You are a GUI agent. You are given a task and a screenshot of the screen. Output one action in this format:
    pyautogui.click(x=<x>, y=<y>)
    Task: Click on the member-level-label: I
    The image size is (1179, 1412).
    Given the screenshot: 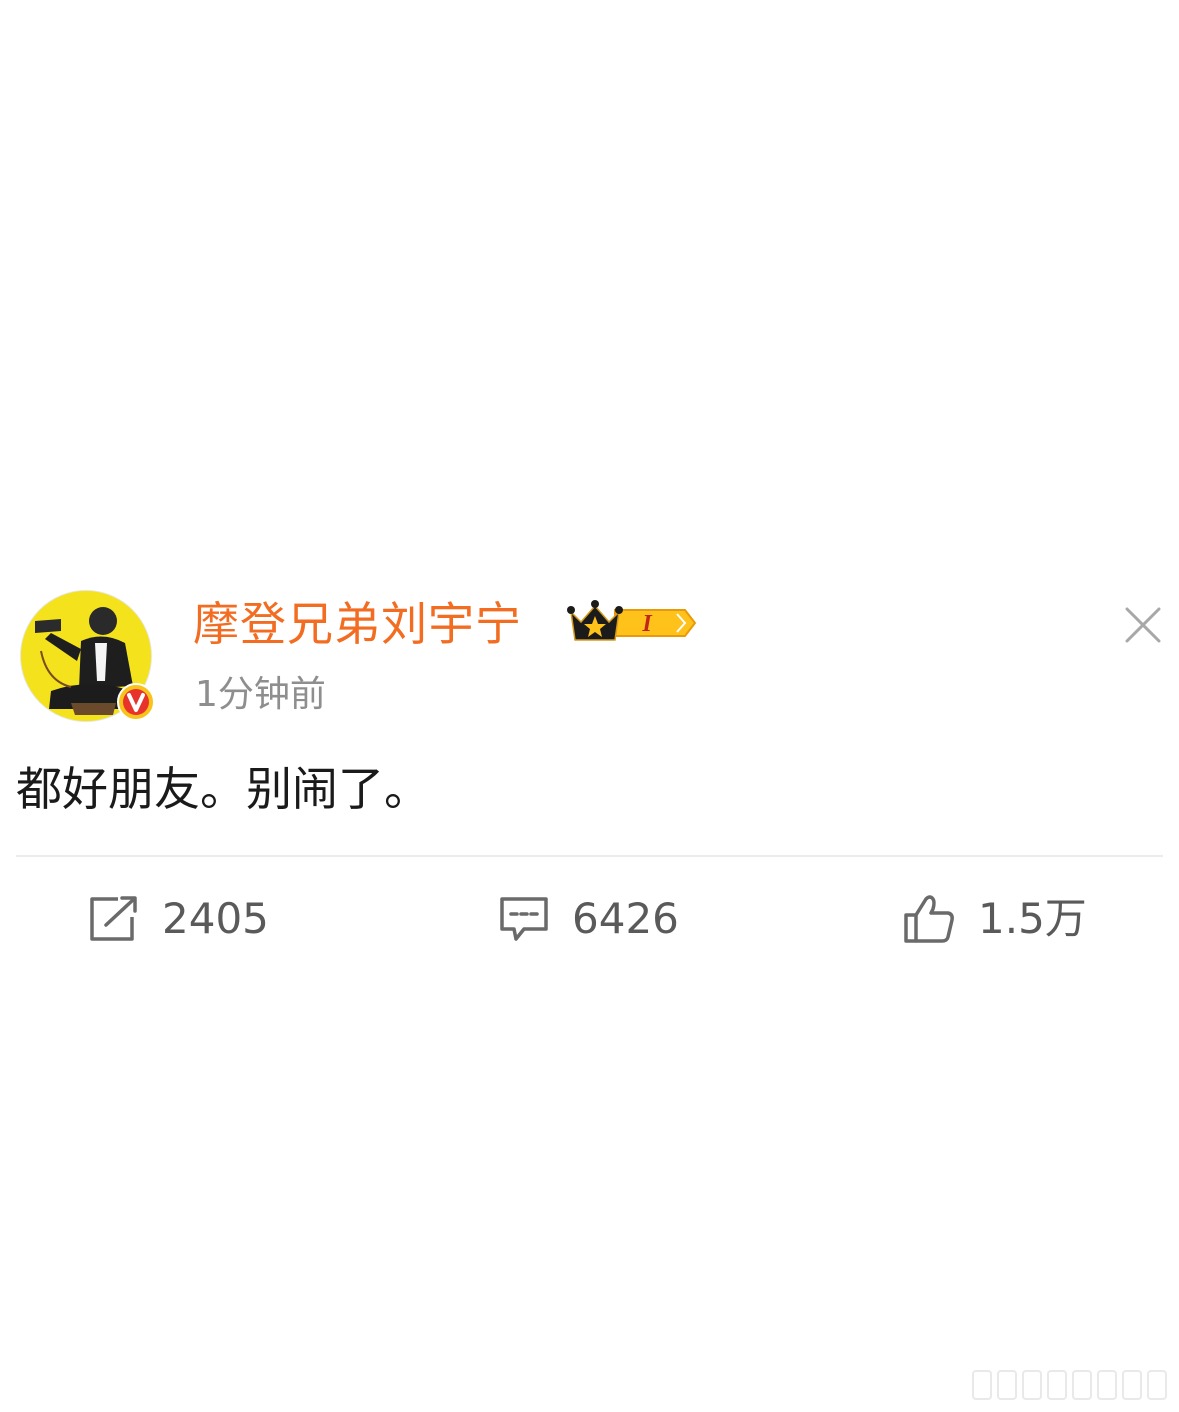 What is the action you would take?
    pyautogui.click(x=647, y=624)
    